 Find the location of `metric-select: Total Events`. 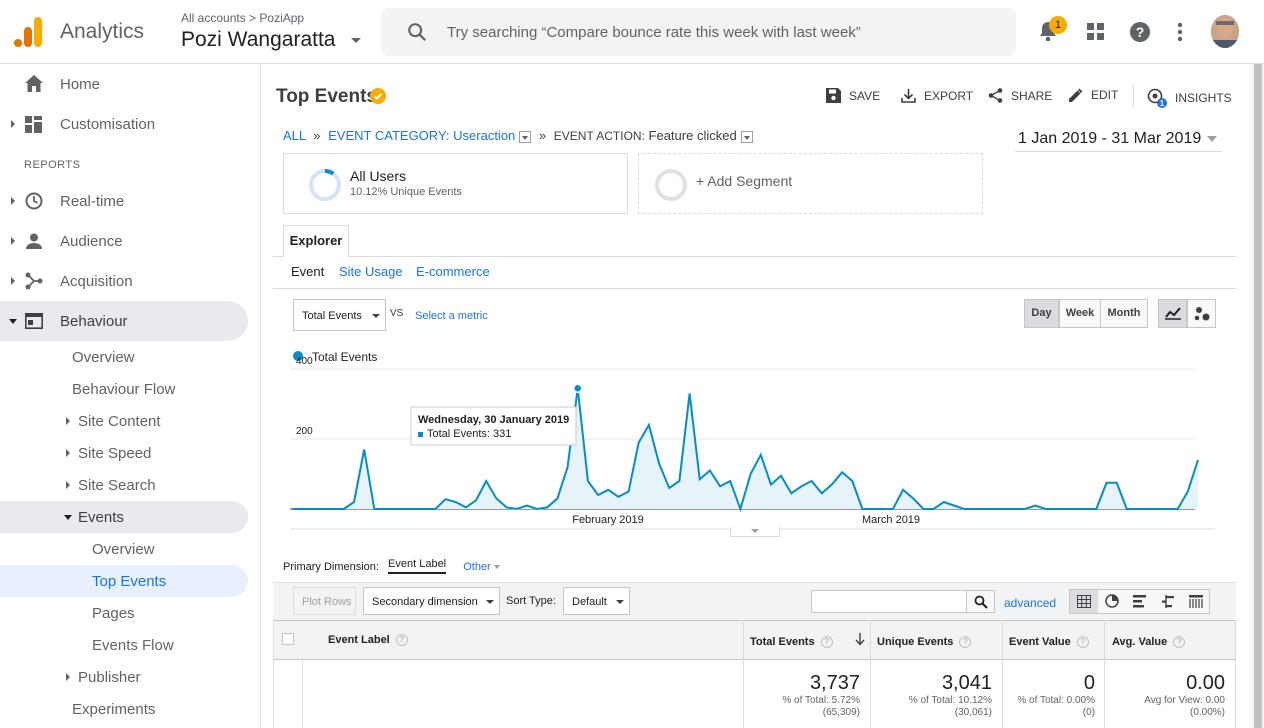

metric-select: Total Events is located at coordinates (339, 315).